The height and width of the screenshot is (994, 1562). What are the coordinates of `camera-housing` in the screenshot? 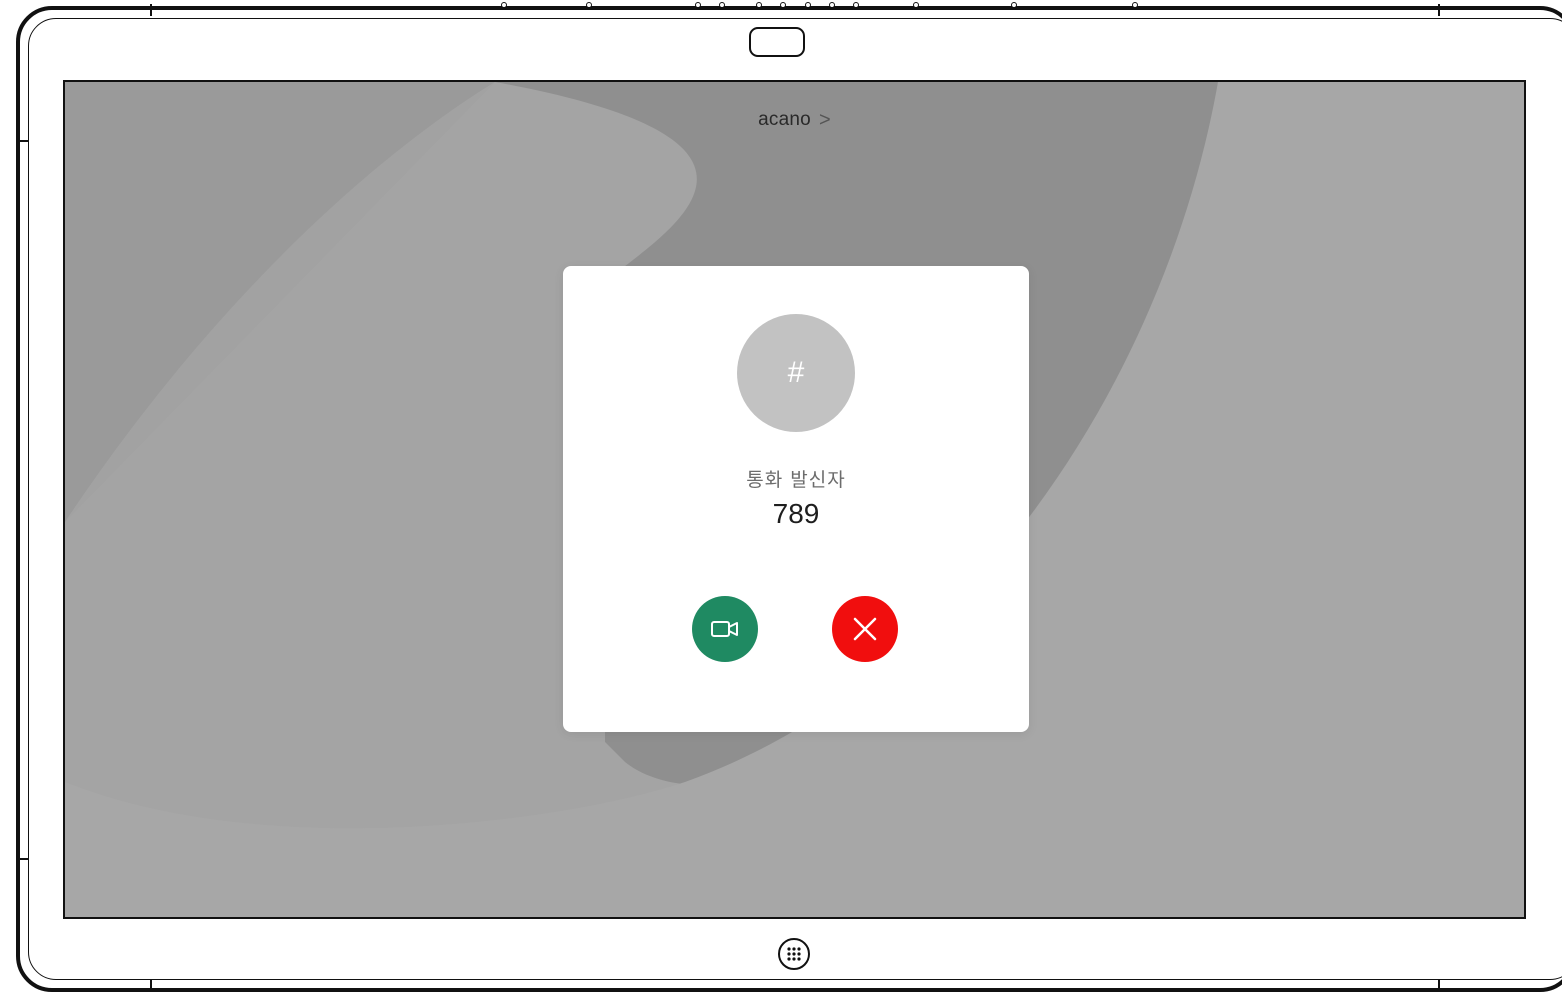 It's located at (777, 42).